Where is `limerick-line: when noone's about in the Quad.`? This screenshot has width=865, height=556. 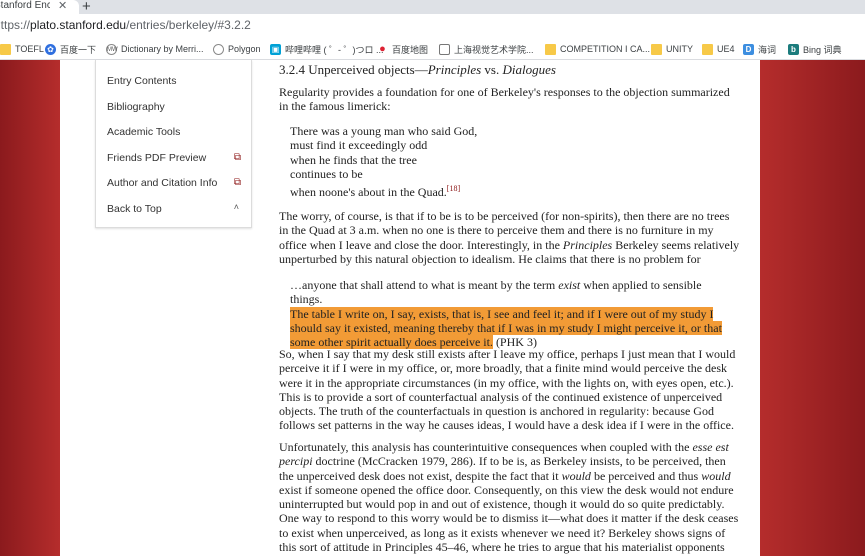 limerick-line: when noone's about in the Quad. is located at coordinates (368, 191).